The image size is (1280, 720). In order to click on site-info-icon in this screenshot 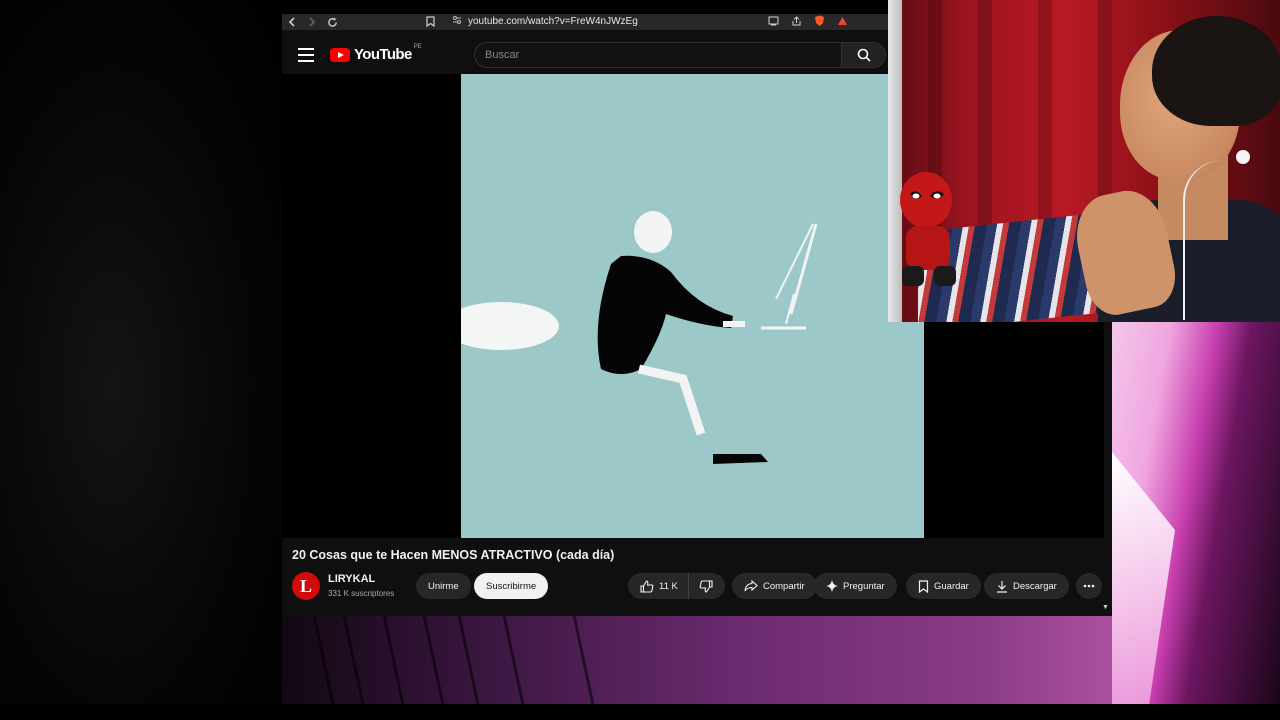, I will do `click(457, 21)`.